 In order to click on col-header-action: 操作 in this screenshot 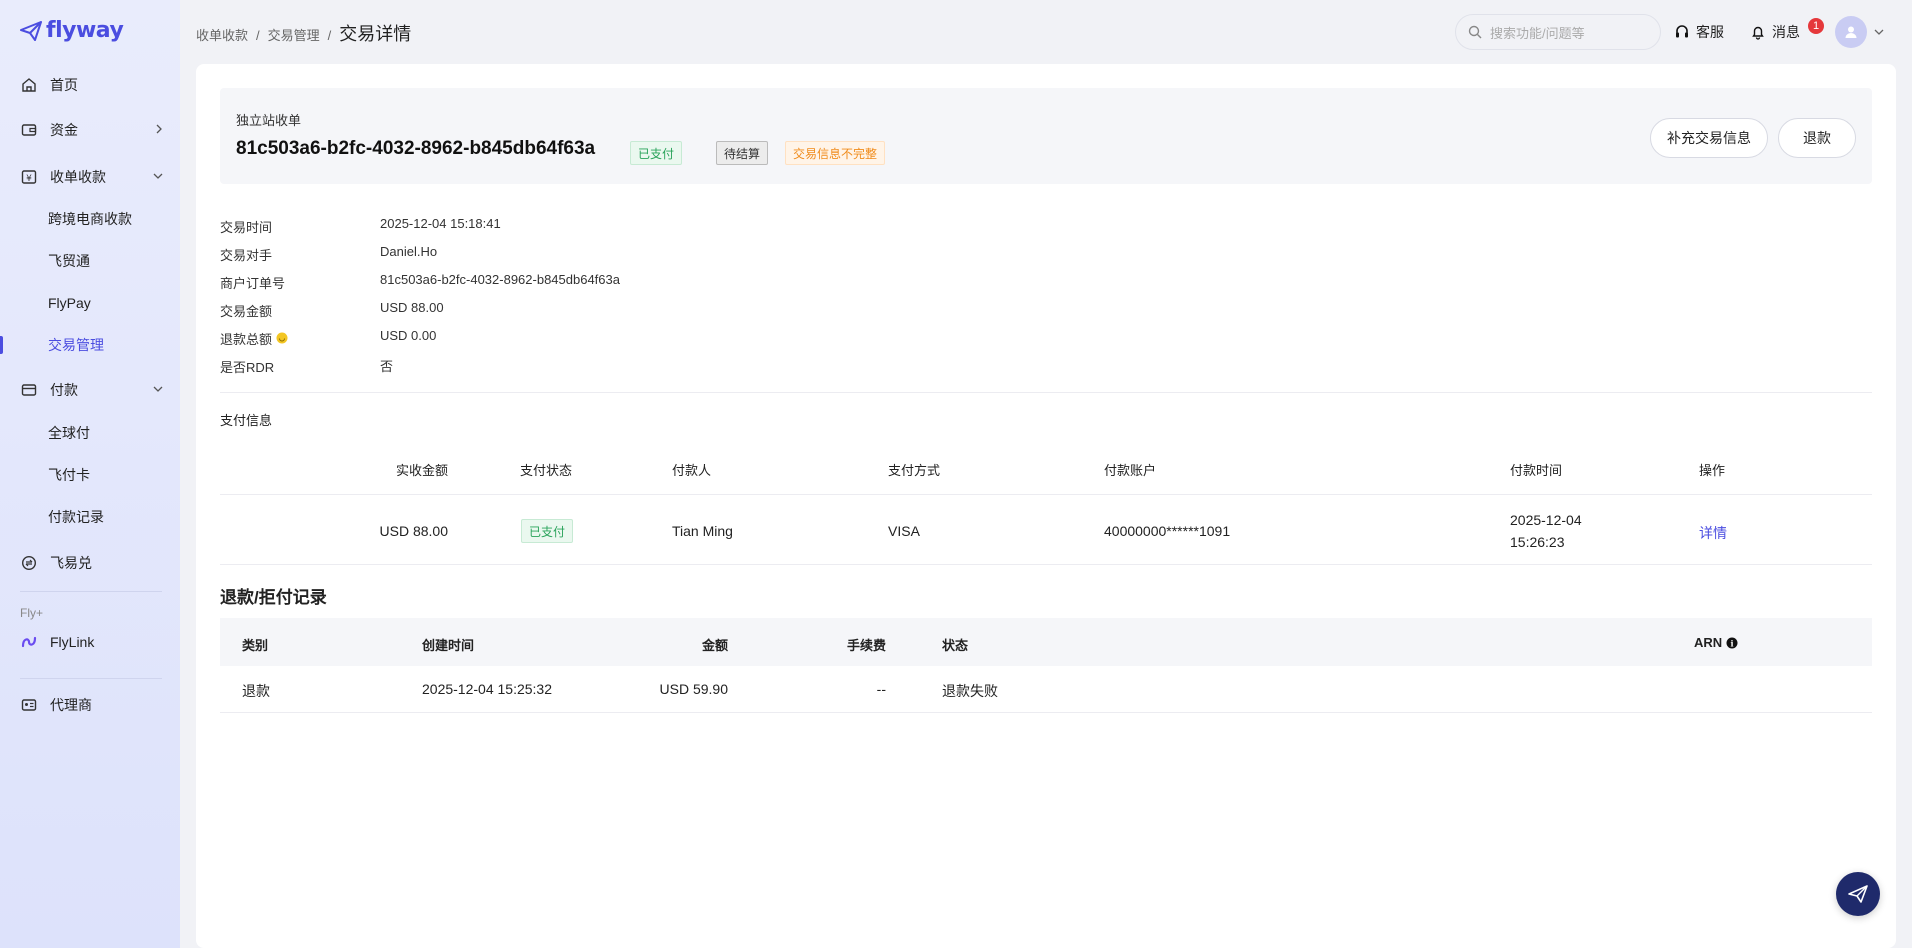, I will do `click(1712, 470)`.